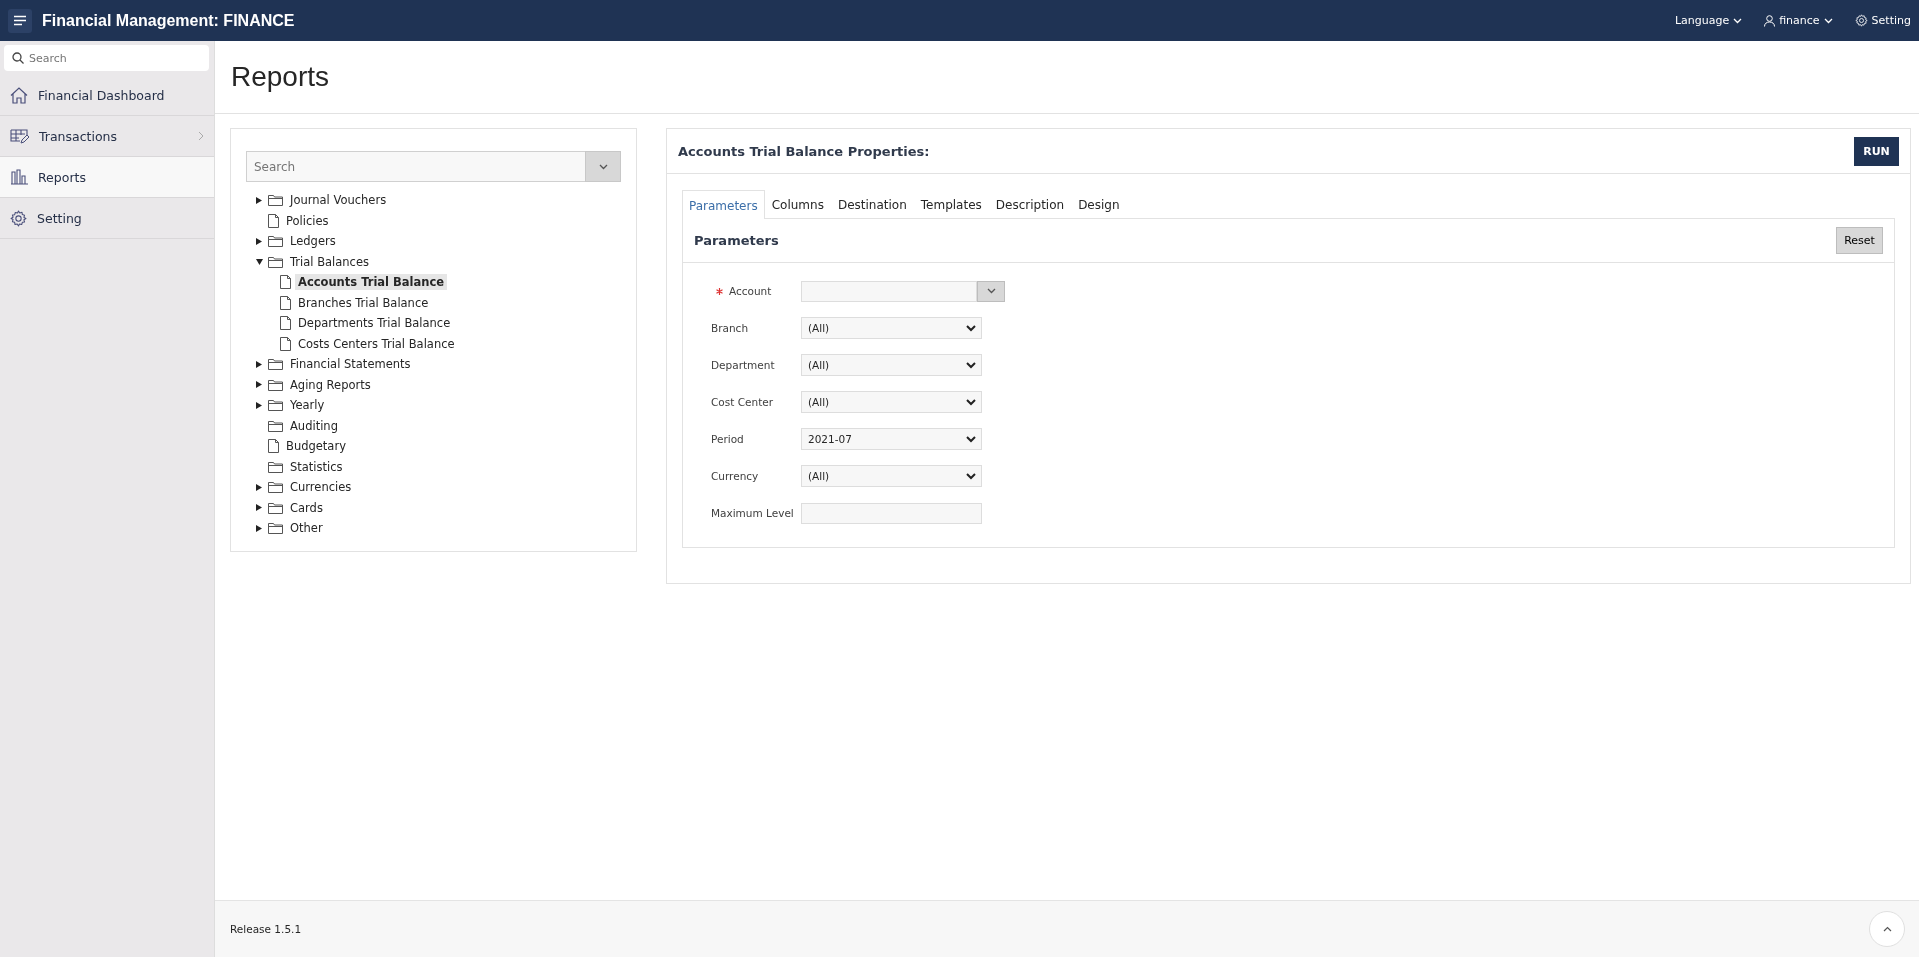  Describe the element at coordinates (797, 203) in the screenshot. I see `tab: Columns` at that location.